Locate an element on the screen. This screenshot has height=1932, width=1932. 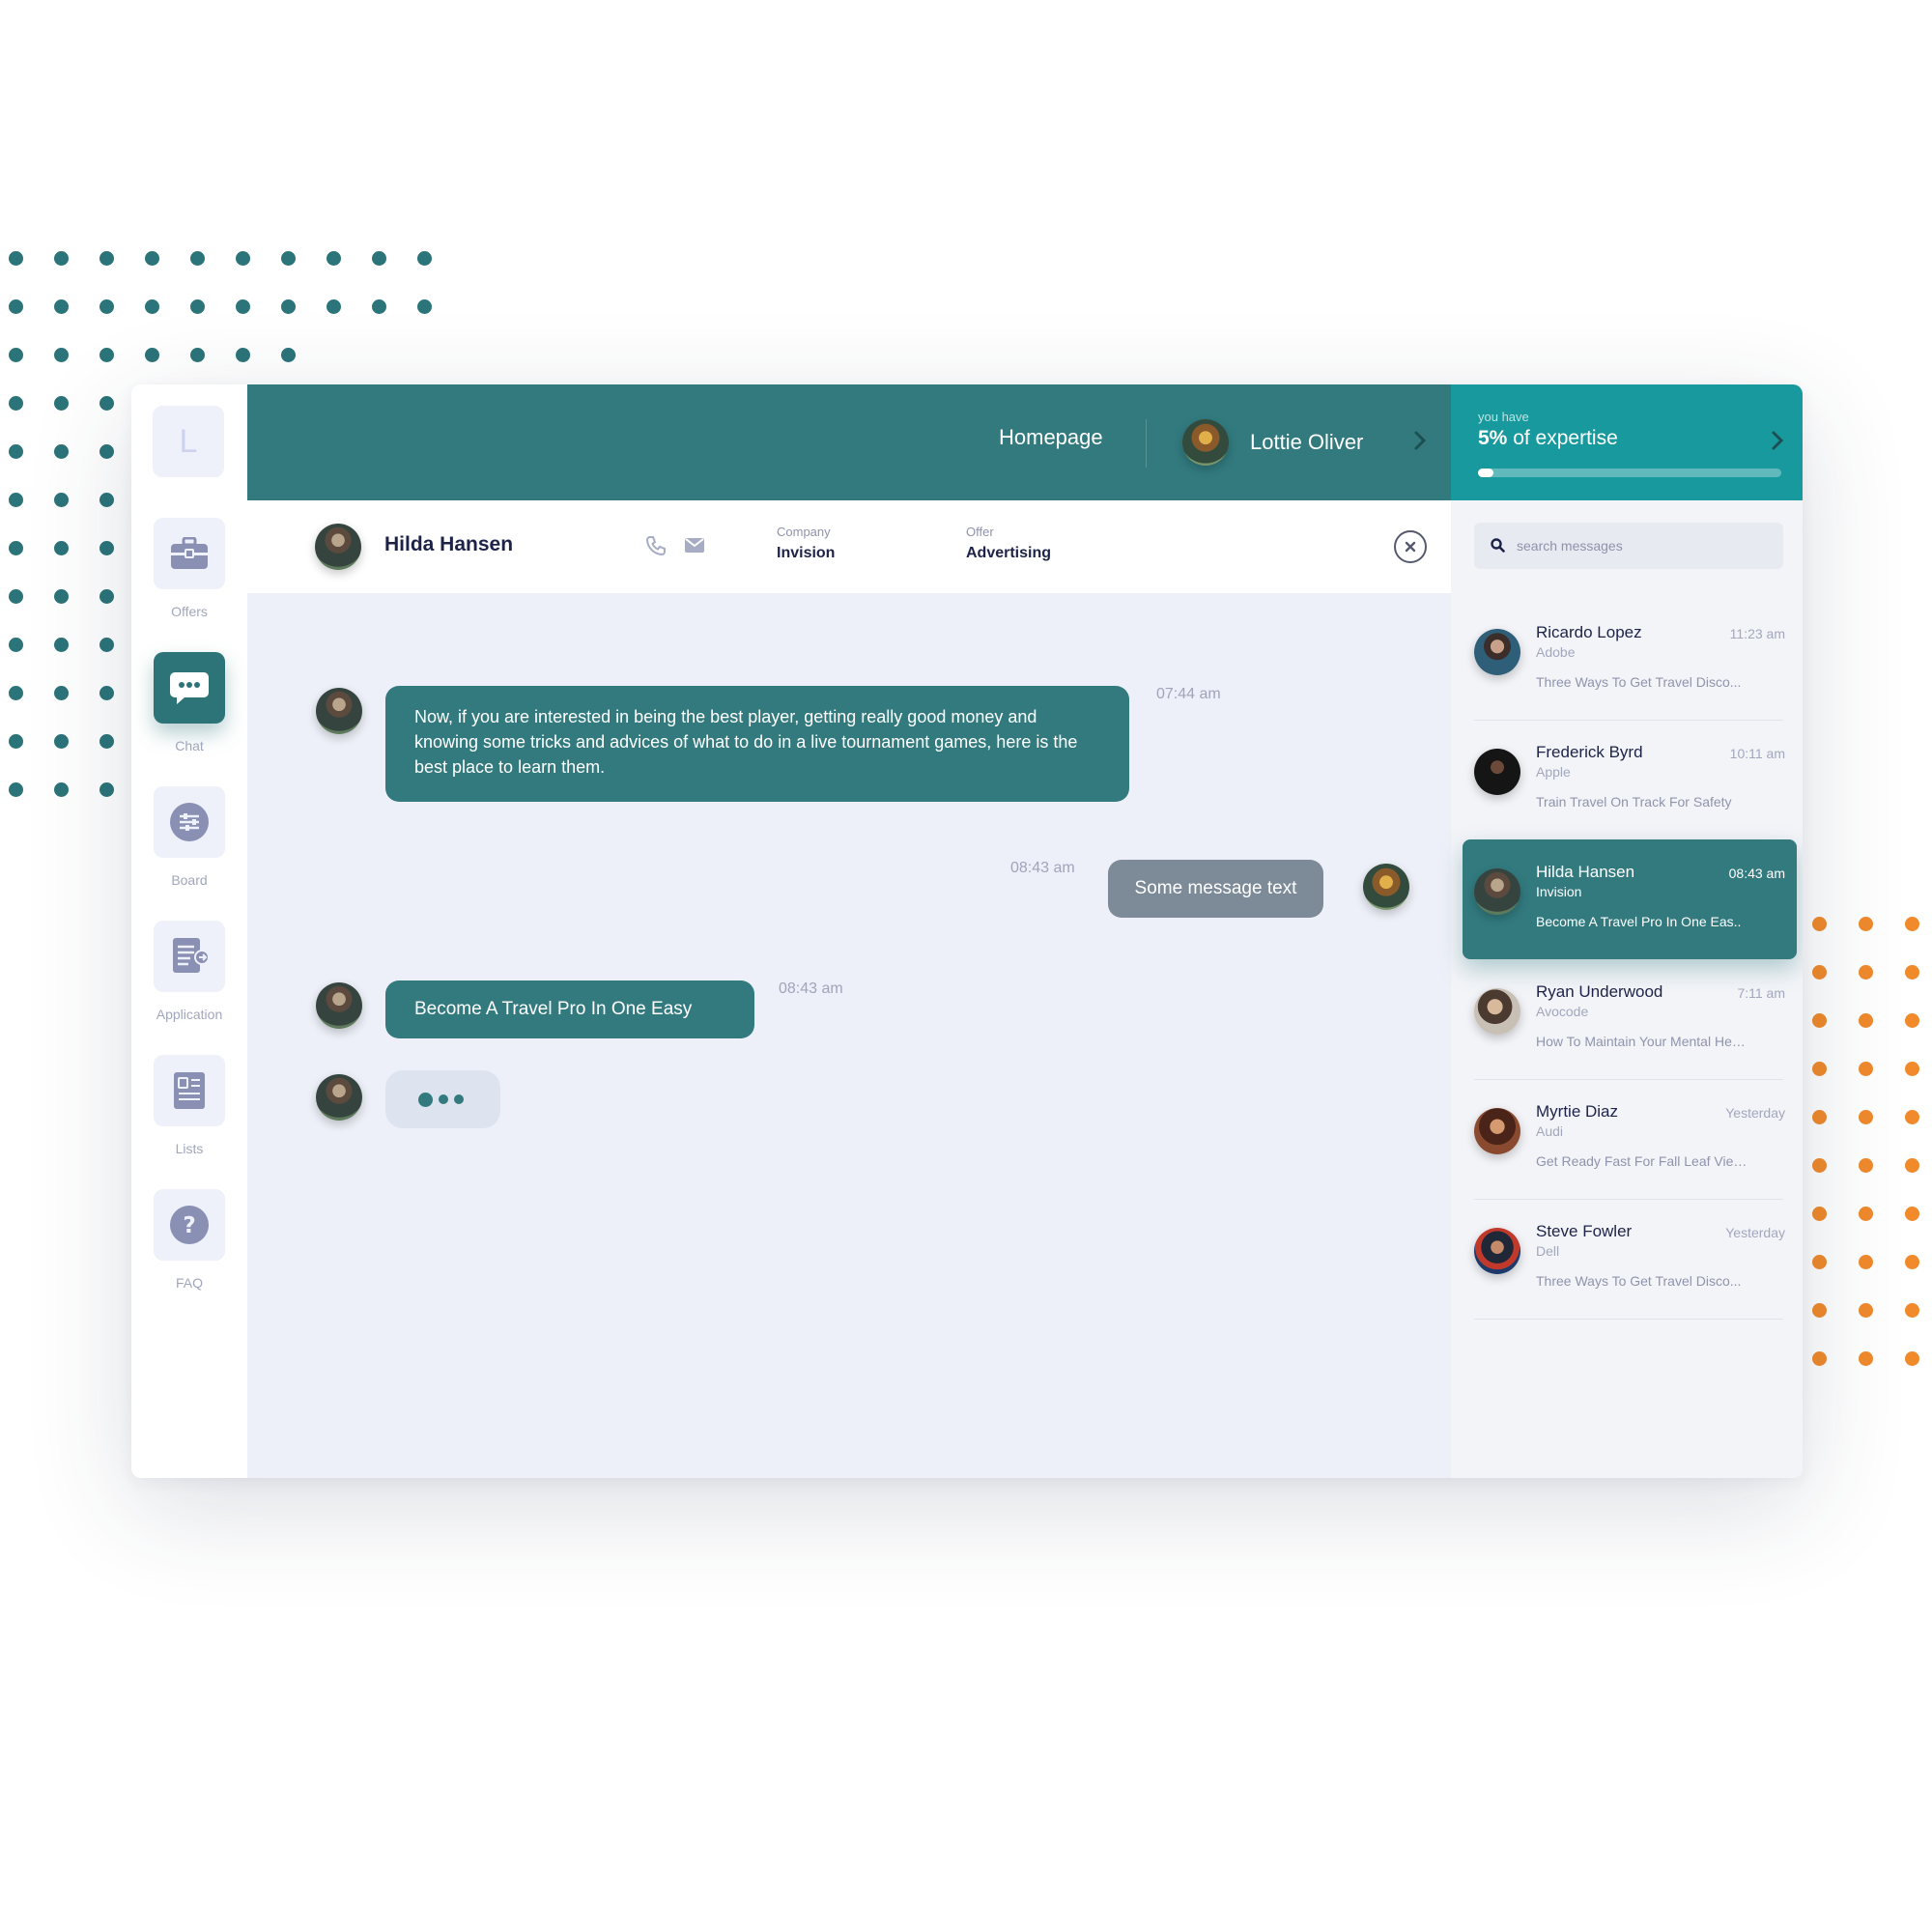
conversation-name: Ryan Underwood is located at coordinates (1599, 992).